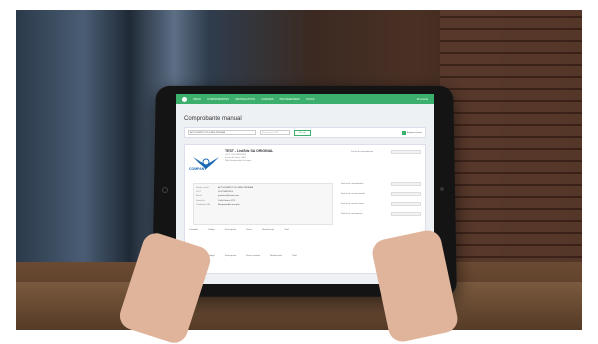  What do you see at coordinates (213, 119) in the screenshot?
I see `page-title: Comprobante manual` at bounding box center [213, 119].